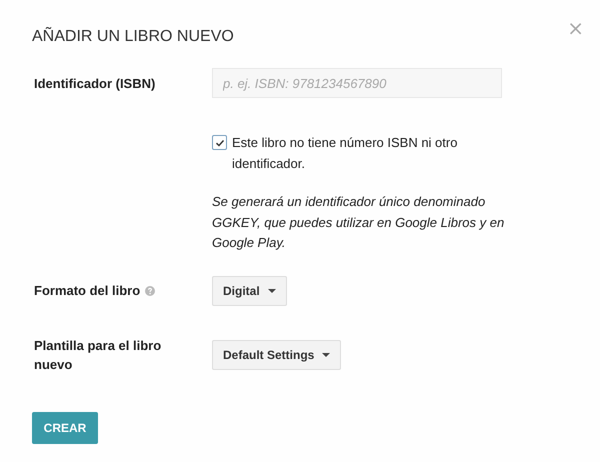 This screenshot has width=600, height=462. I want to click on isbn-input-field: p. ej. ISBN: 9781234567890, so click(357, 83).